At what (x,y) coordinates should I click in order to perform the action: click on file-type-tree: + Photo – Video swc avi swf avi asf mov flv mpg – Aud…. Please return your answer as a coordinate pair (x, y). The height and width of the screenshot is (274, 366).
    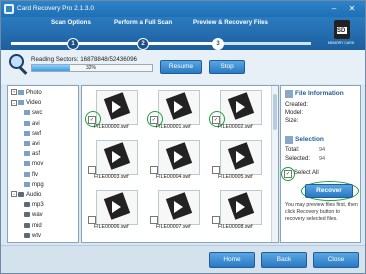
    Looking at the image, I should click on (43, 164).